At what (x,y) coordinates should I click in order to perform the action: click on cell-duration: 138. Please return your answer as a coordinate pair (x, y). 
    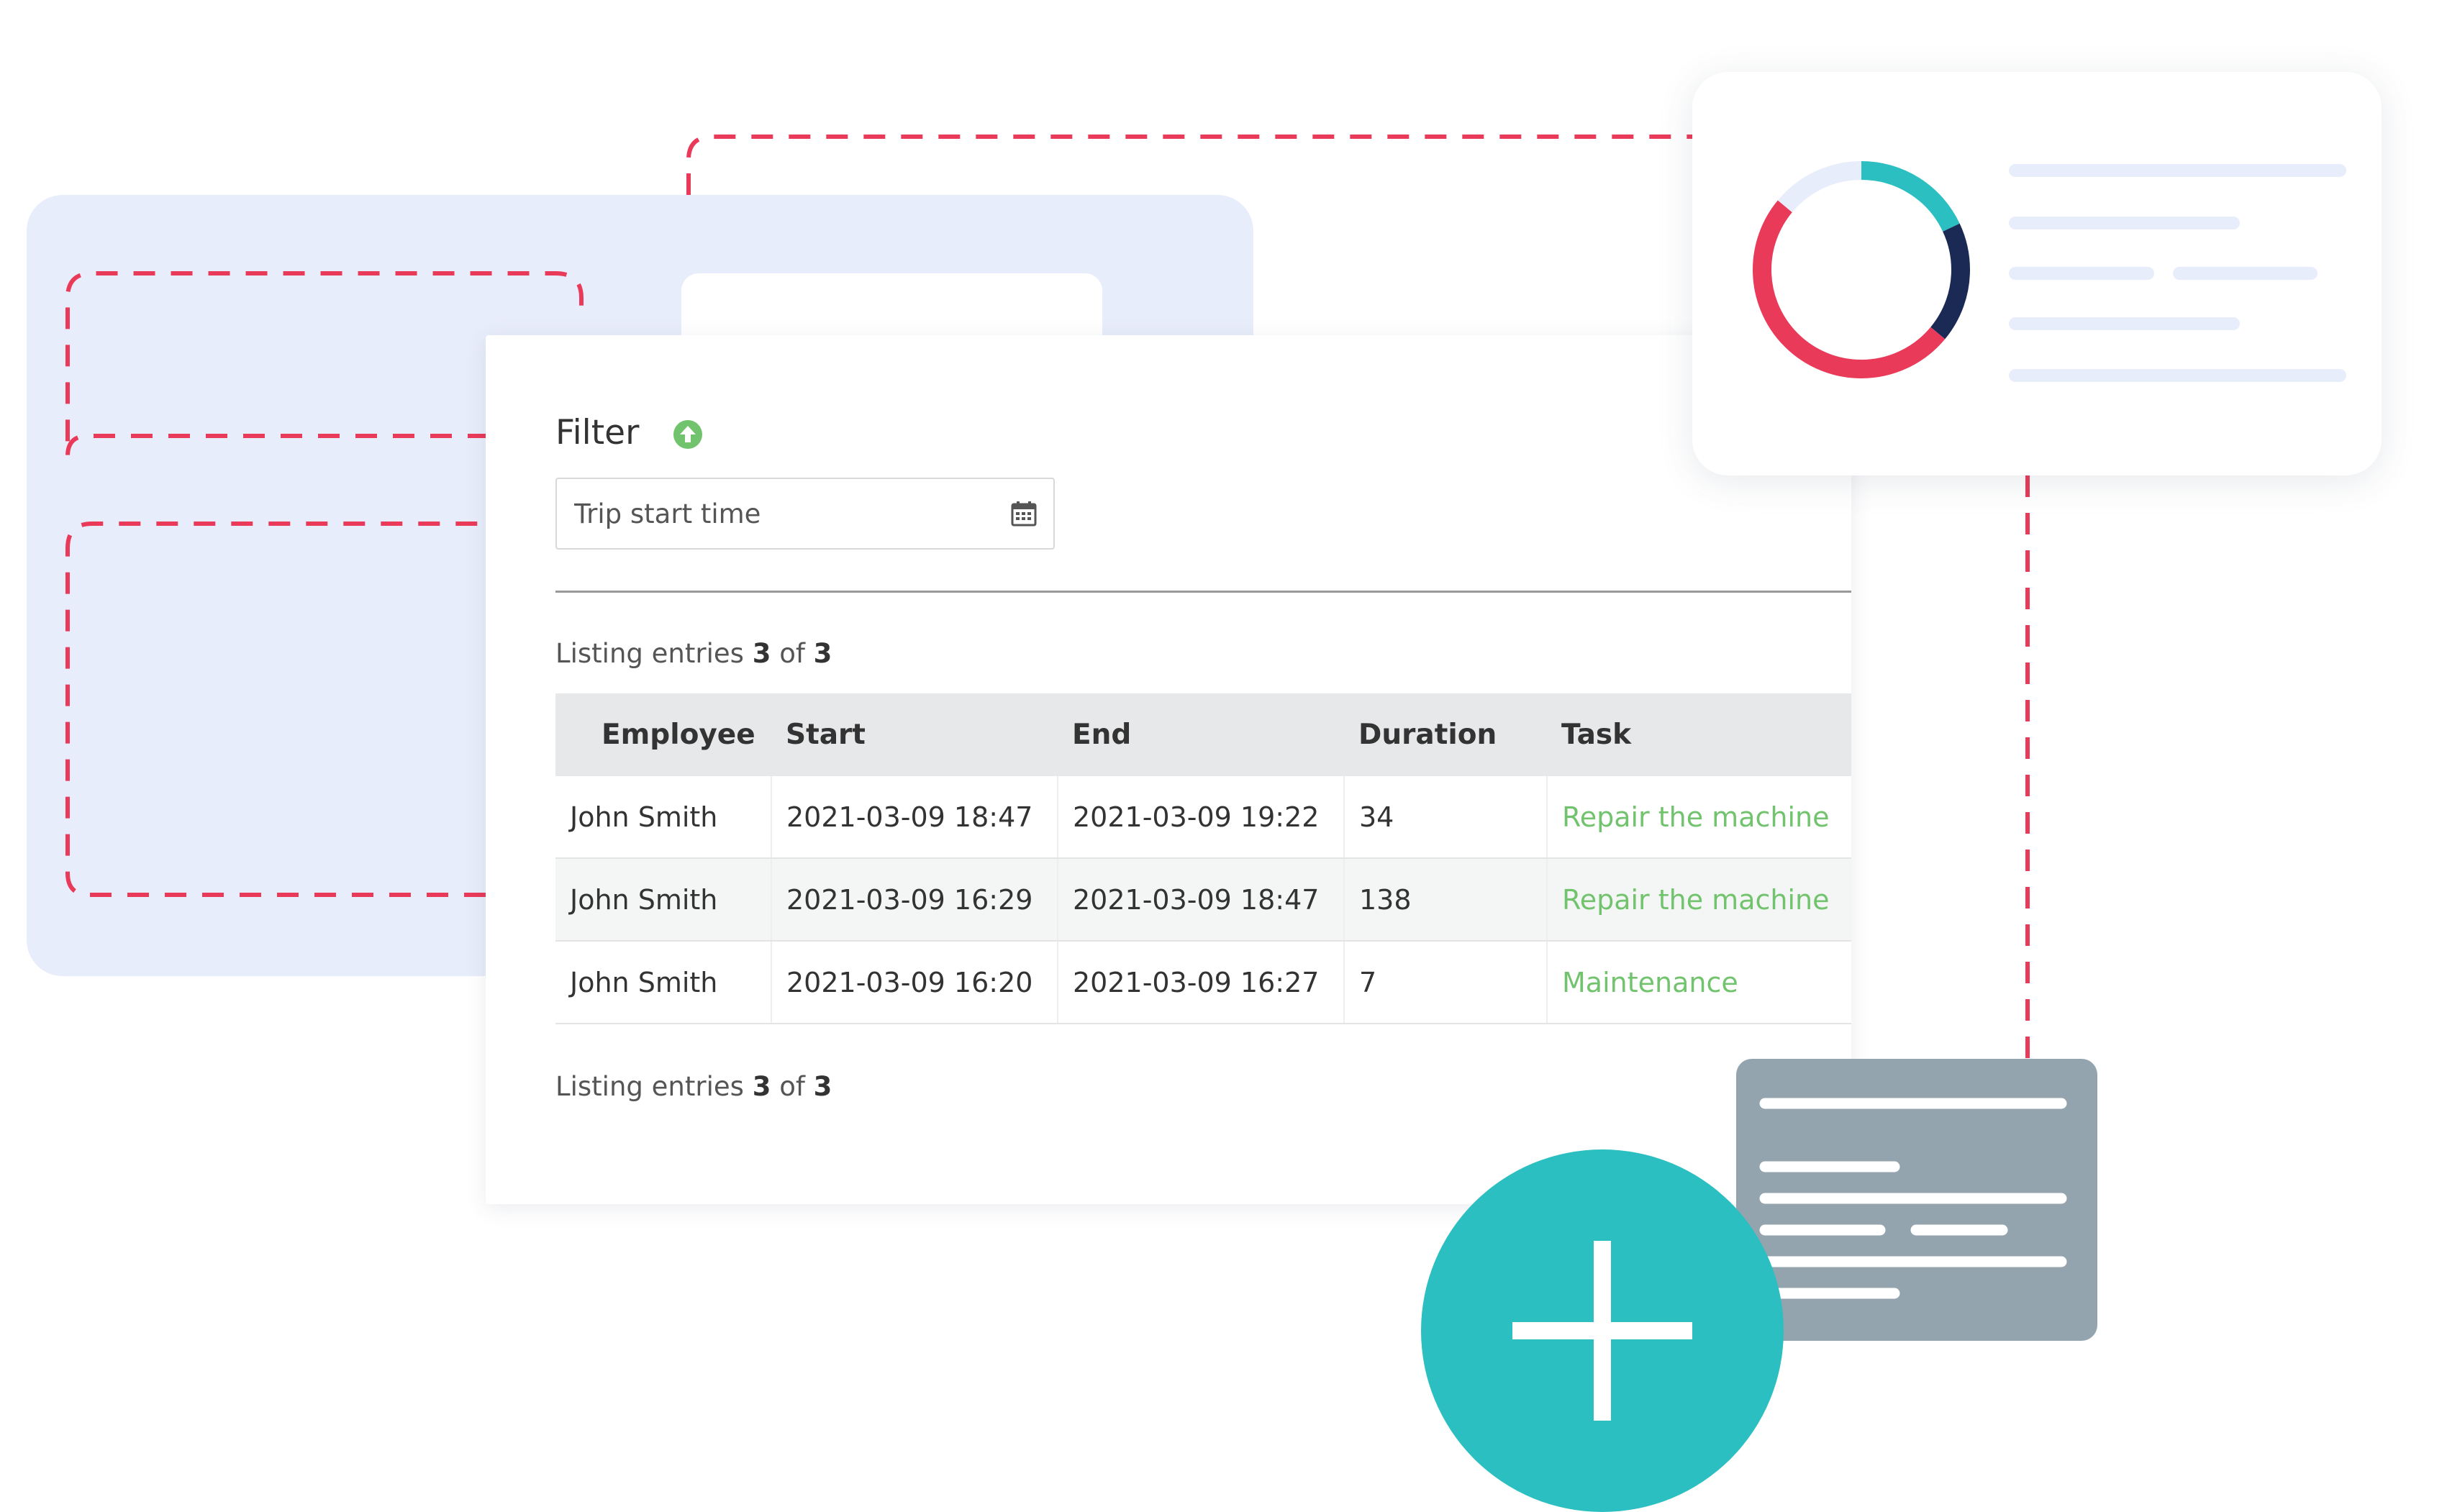
    Looking at the image, I should click on (1446, 900).